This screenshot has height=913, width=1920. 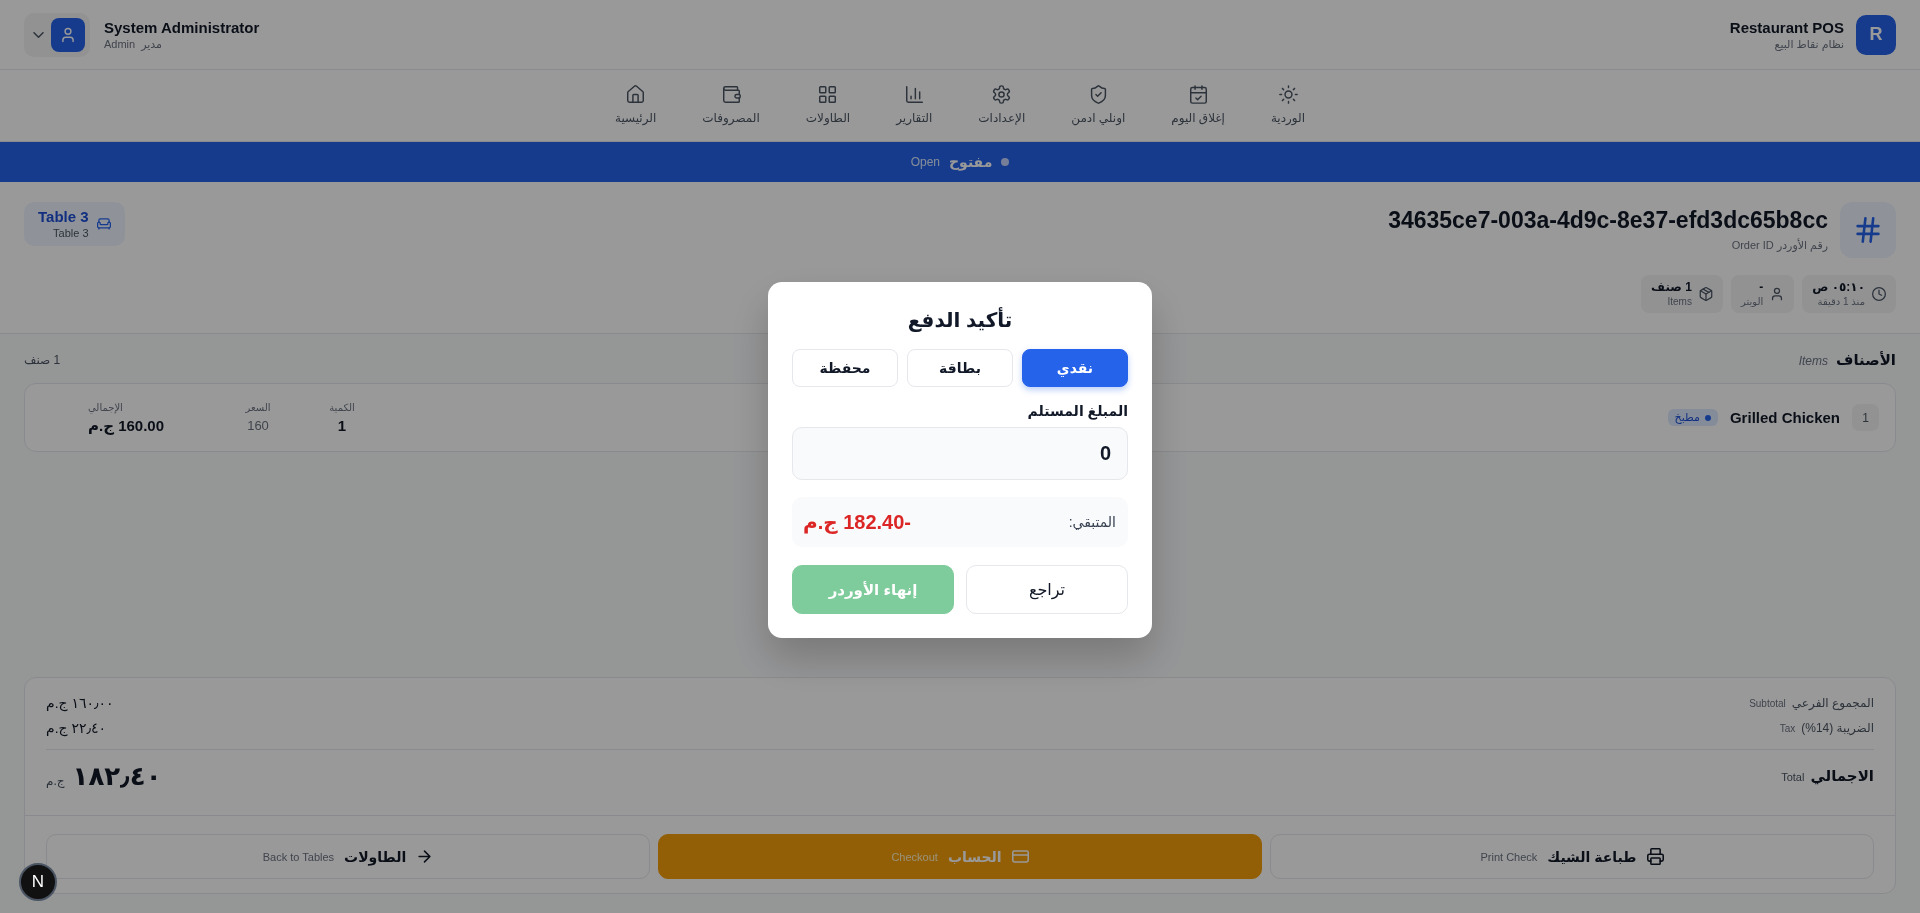 I want to click on chevron-down-icon, so click(x=38, y=34).